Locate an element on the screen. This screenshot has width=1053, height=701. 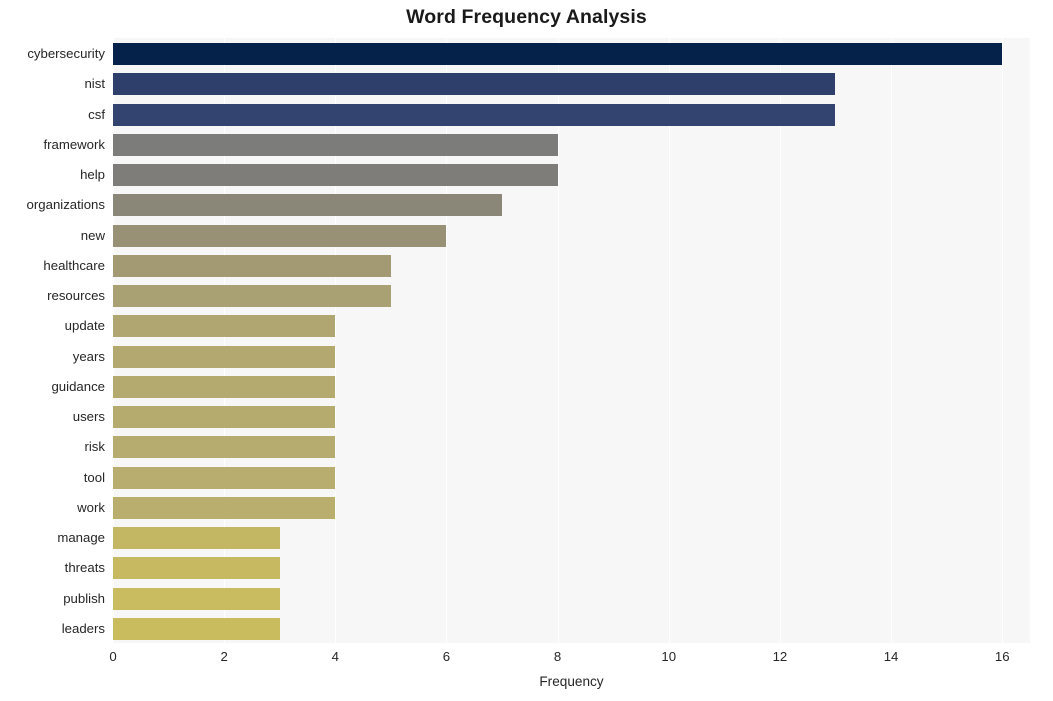
y-tick-label-years: years is located at coordinates (88, 356).